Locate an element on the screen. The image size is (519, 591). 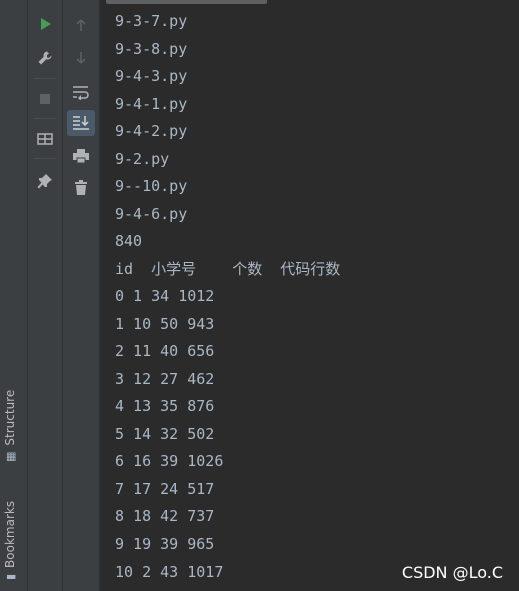
pin-tab-button is located at coordinates (45, 181).